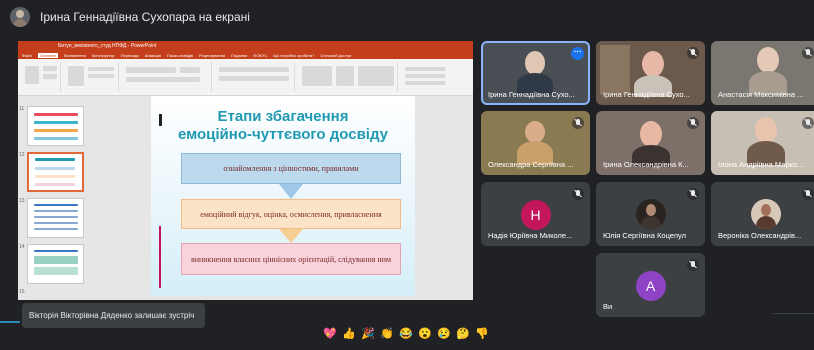 The width and height of the screenshot is (814, 350). Describe the element at coordinates (330, 334) in the screenshot. I see `sparkling-heart-icon: 💖` at that location.